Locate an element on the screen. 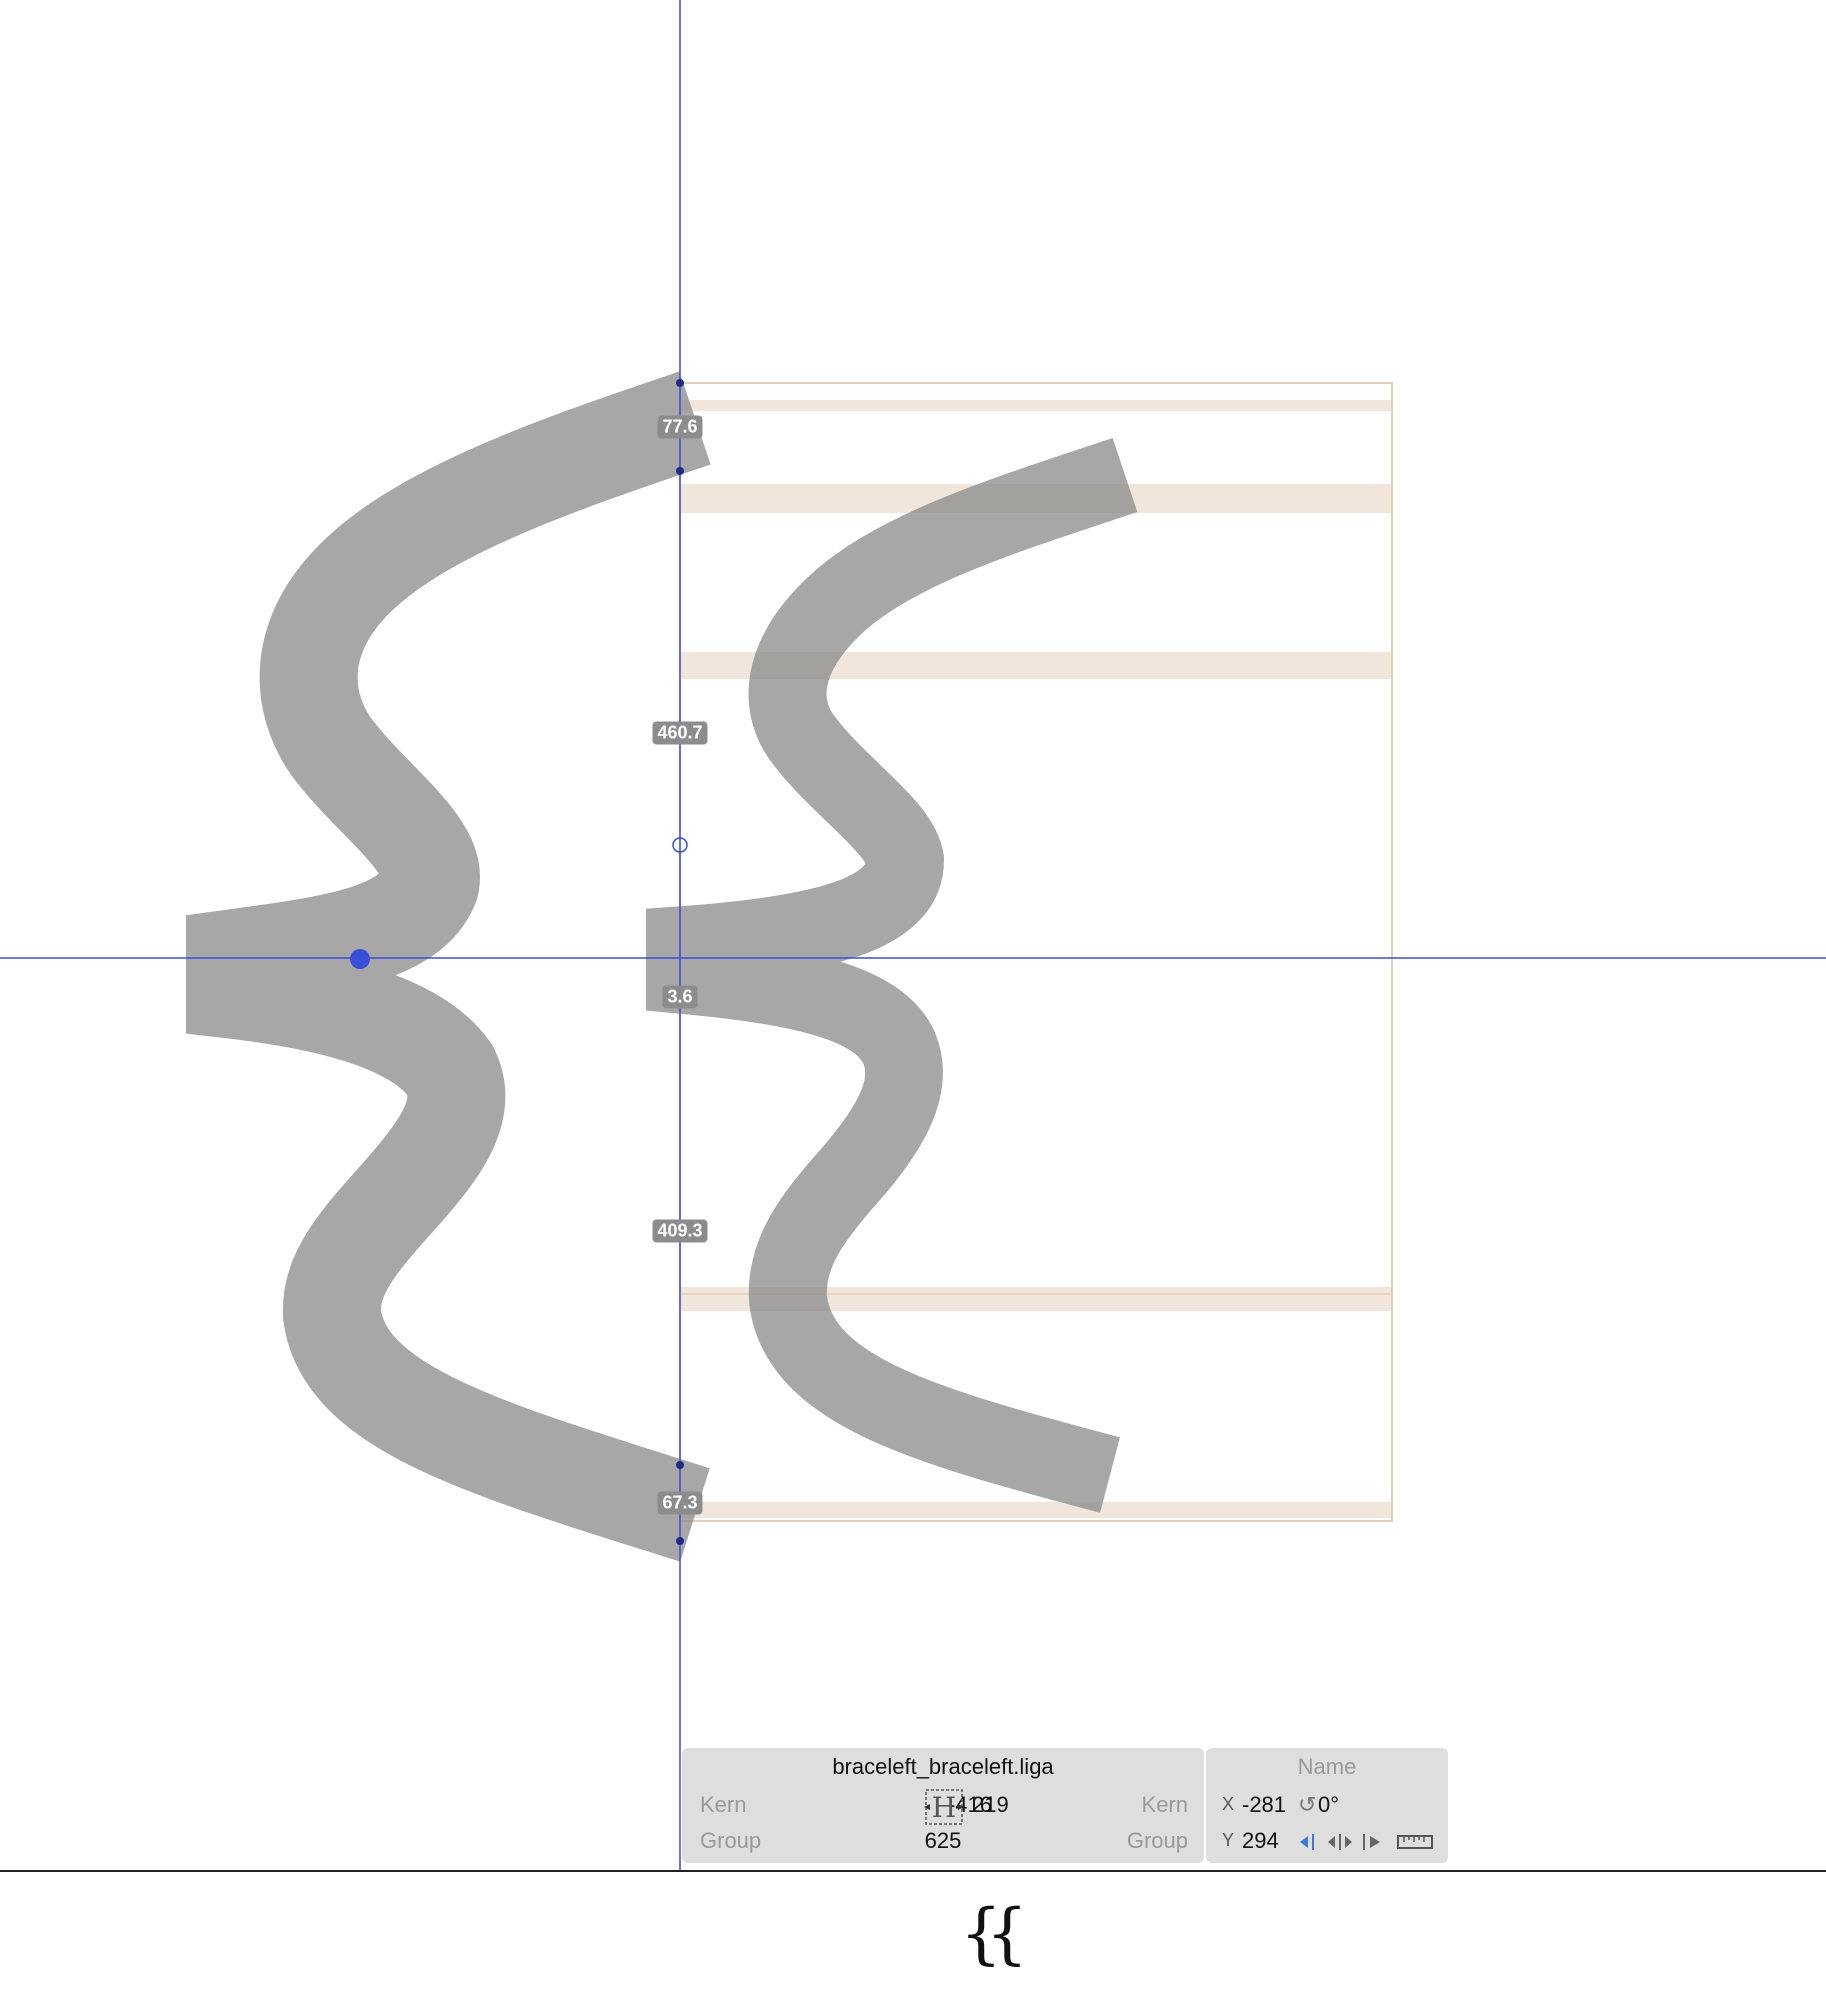 Image resolution: width=1826 pixels, height=1994 pixels. ruler-icon is located at coordinates (1415, 1842).